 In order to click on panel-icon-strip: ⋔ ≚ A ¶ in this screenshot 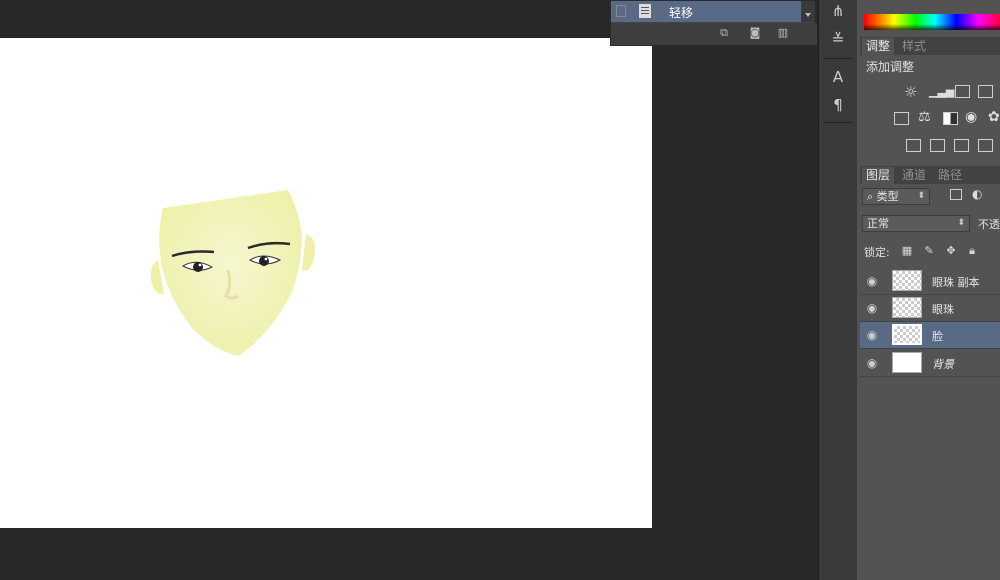, I will do `click(838, 290)`.